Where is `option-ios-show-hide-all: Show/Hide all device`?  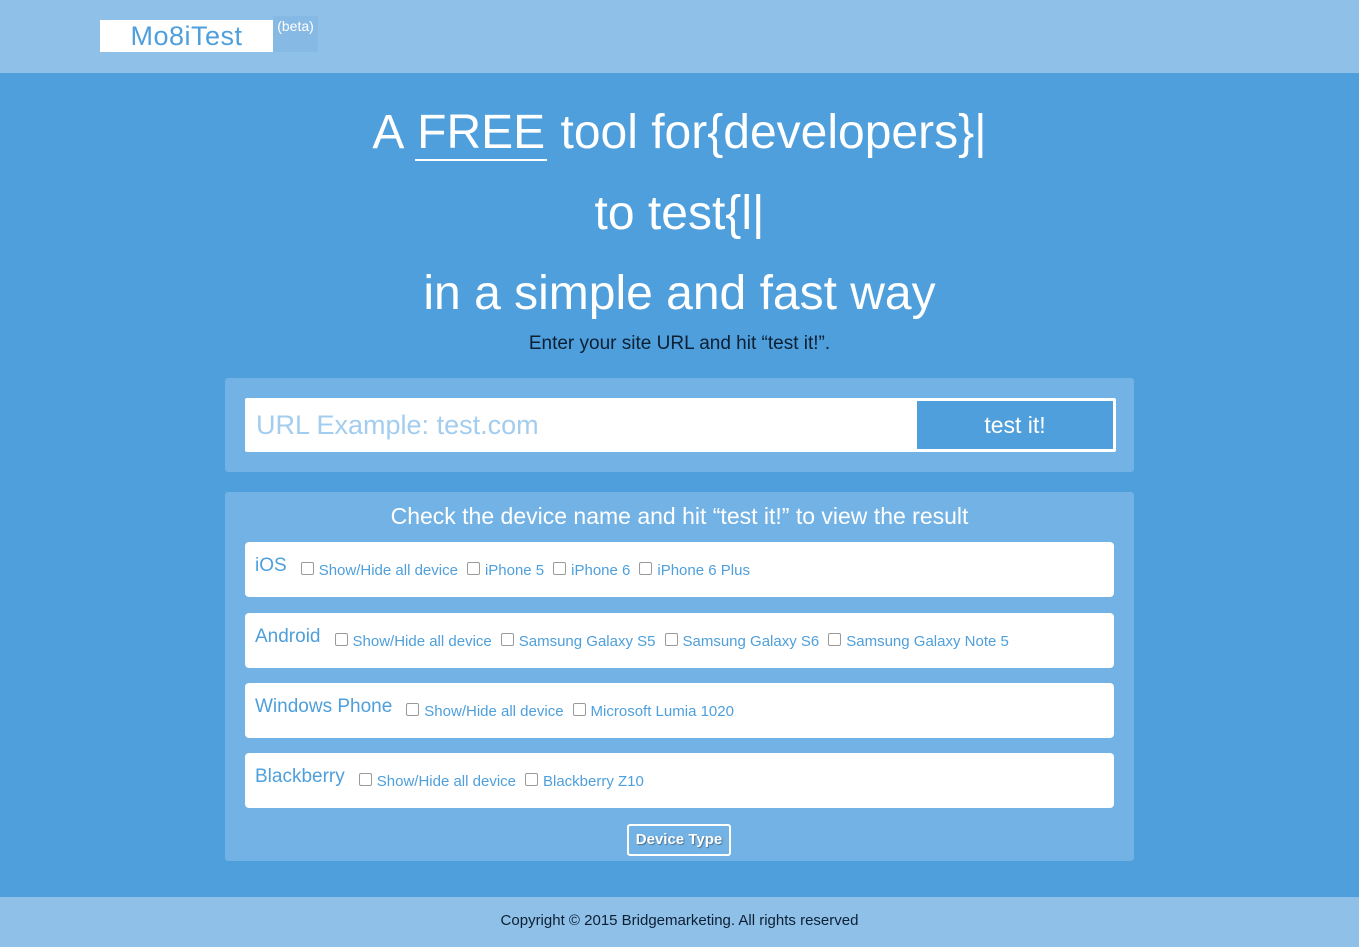
option-ios-show-hide-all: Show/Hide all device is located at coordinates (379, 570).